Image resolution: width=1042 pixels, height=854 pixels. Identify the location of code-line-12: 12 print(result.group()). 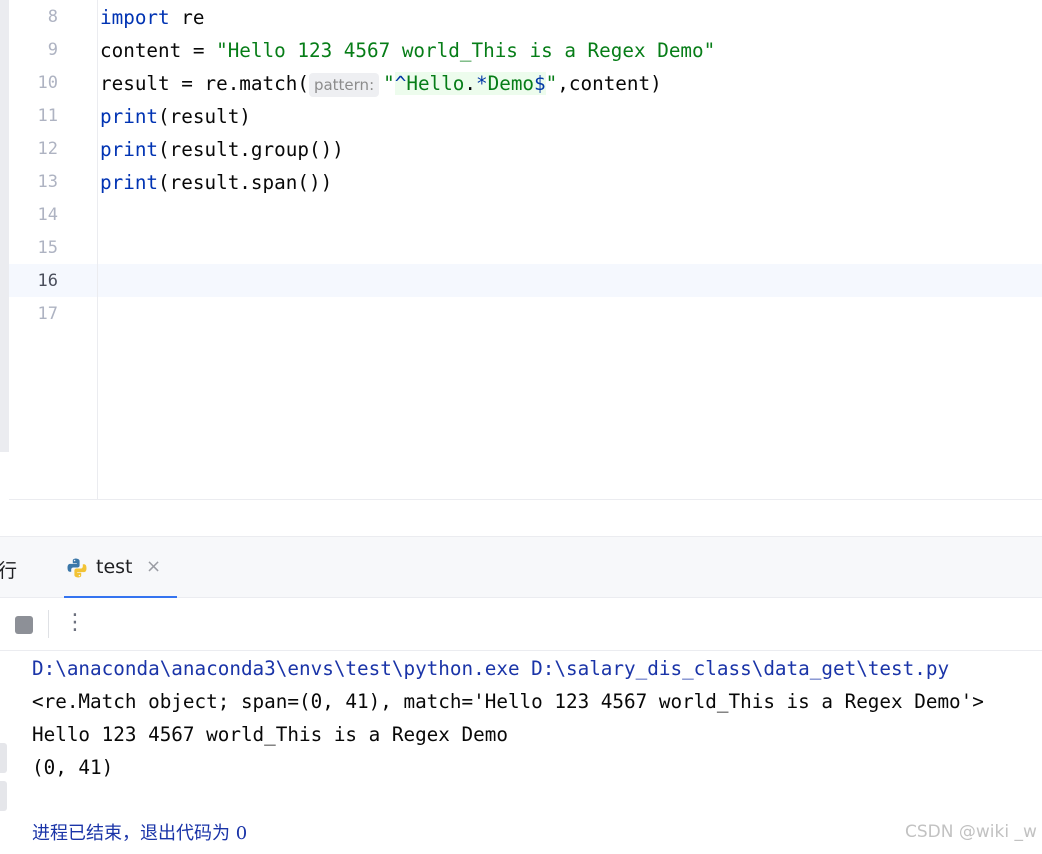
(521, 149).